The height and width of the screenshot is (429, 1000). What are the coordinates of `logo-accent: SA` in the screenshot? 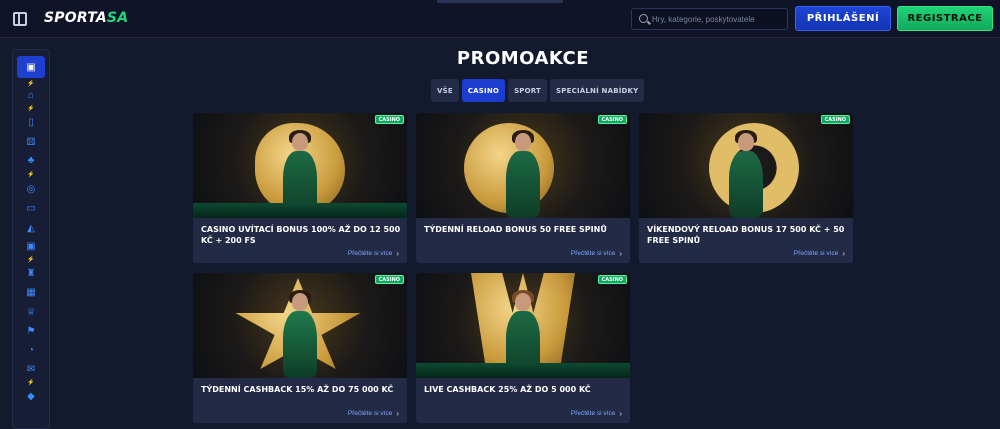 It's located at (117, 18).